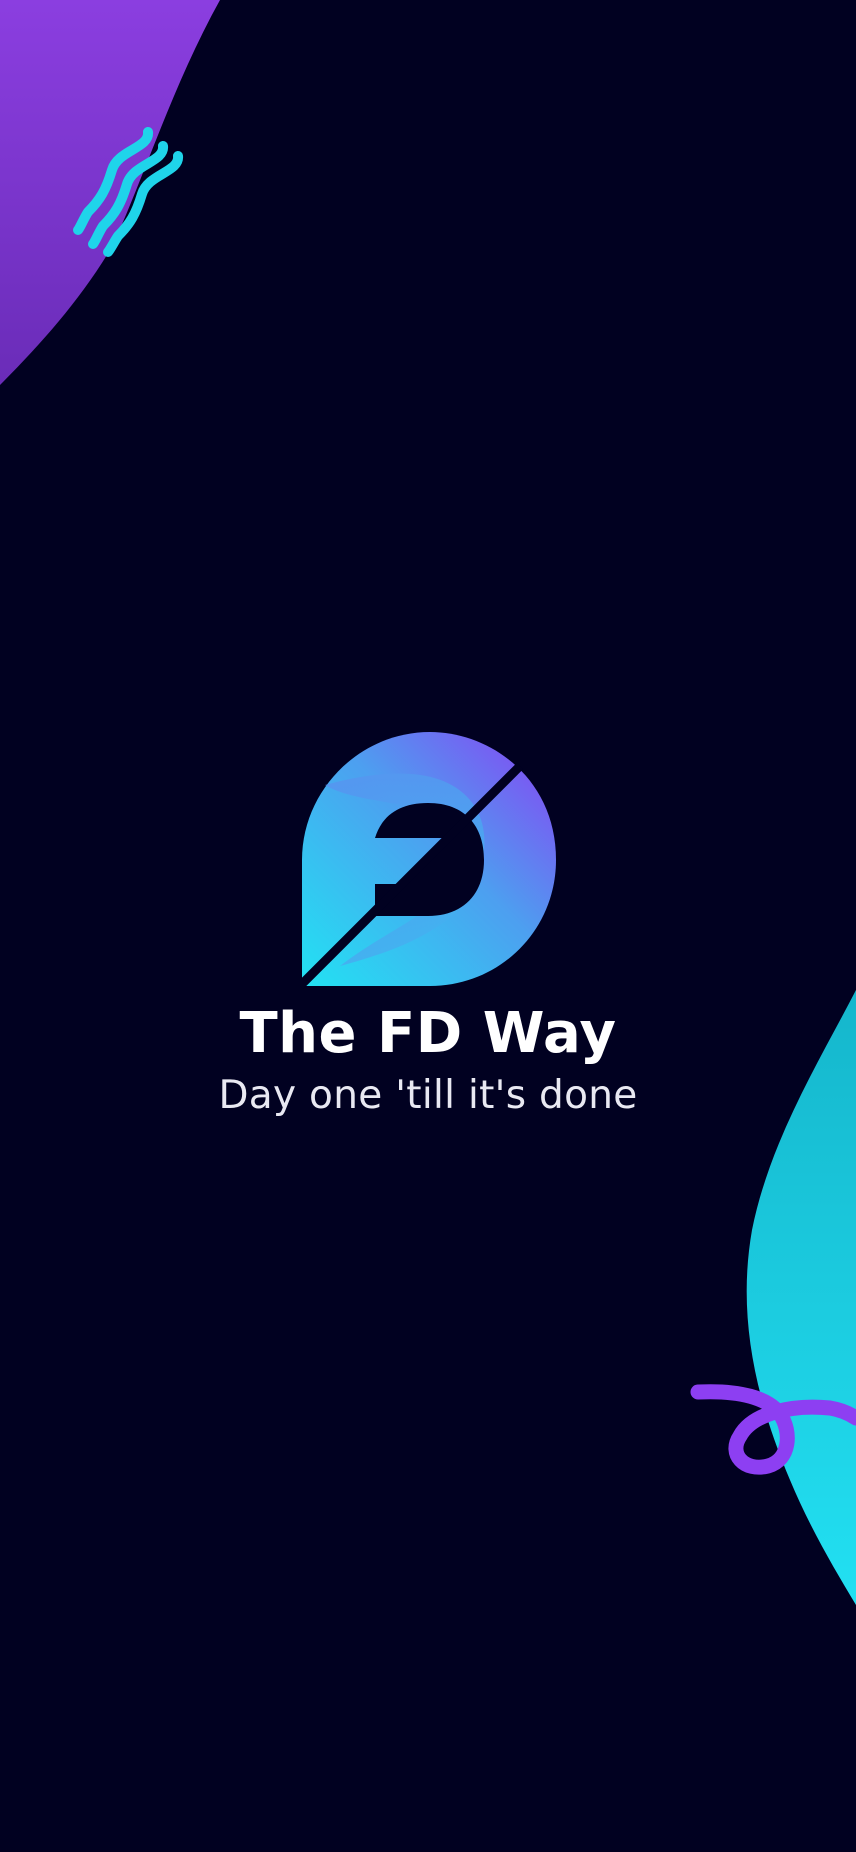  I want to click on brand-block: The FD Way Day one 'till it's done, so click(428, 1061).